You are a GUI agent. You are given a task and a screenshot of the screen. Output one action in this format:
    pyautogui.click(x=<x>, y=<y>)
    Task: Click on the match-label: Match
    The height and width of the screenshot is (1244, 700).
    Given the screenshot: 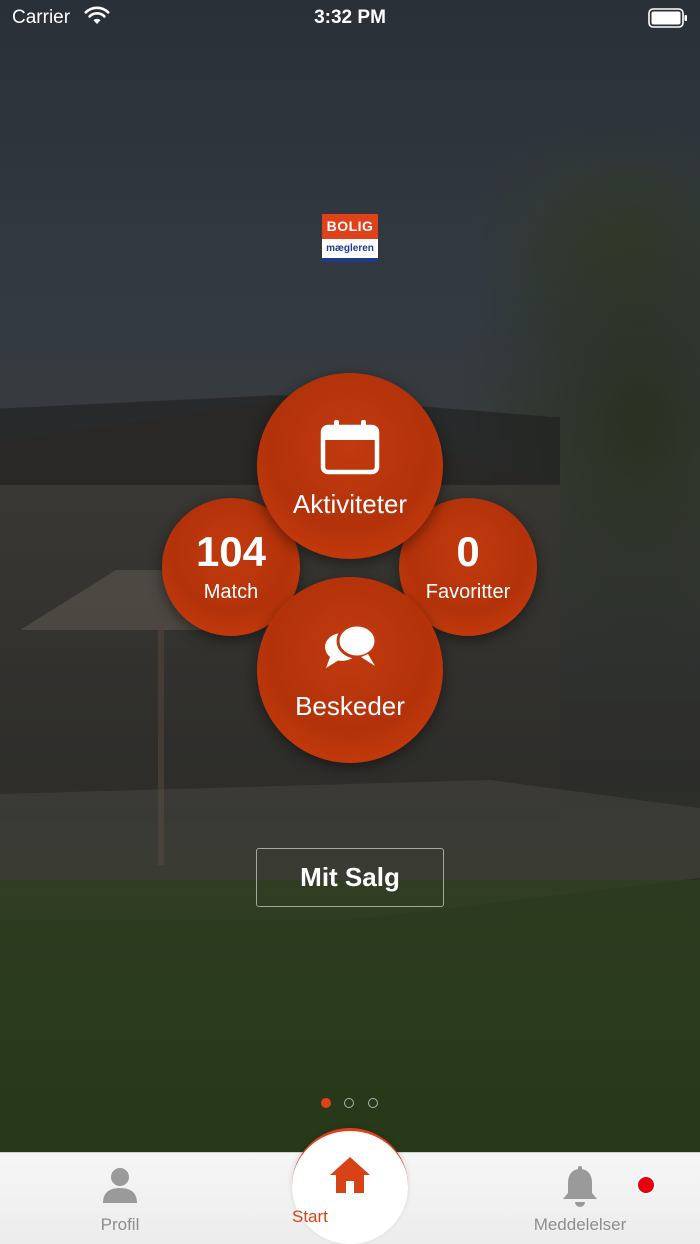 What is the action you would take?
    pyautogui.click(x=231, y=592)
    